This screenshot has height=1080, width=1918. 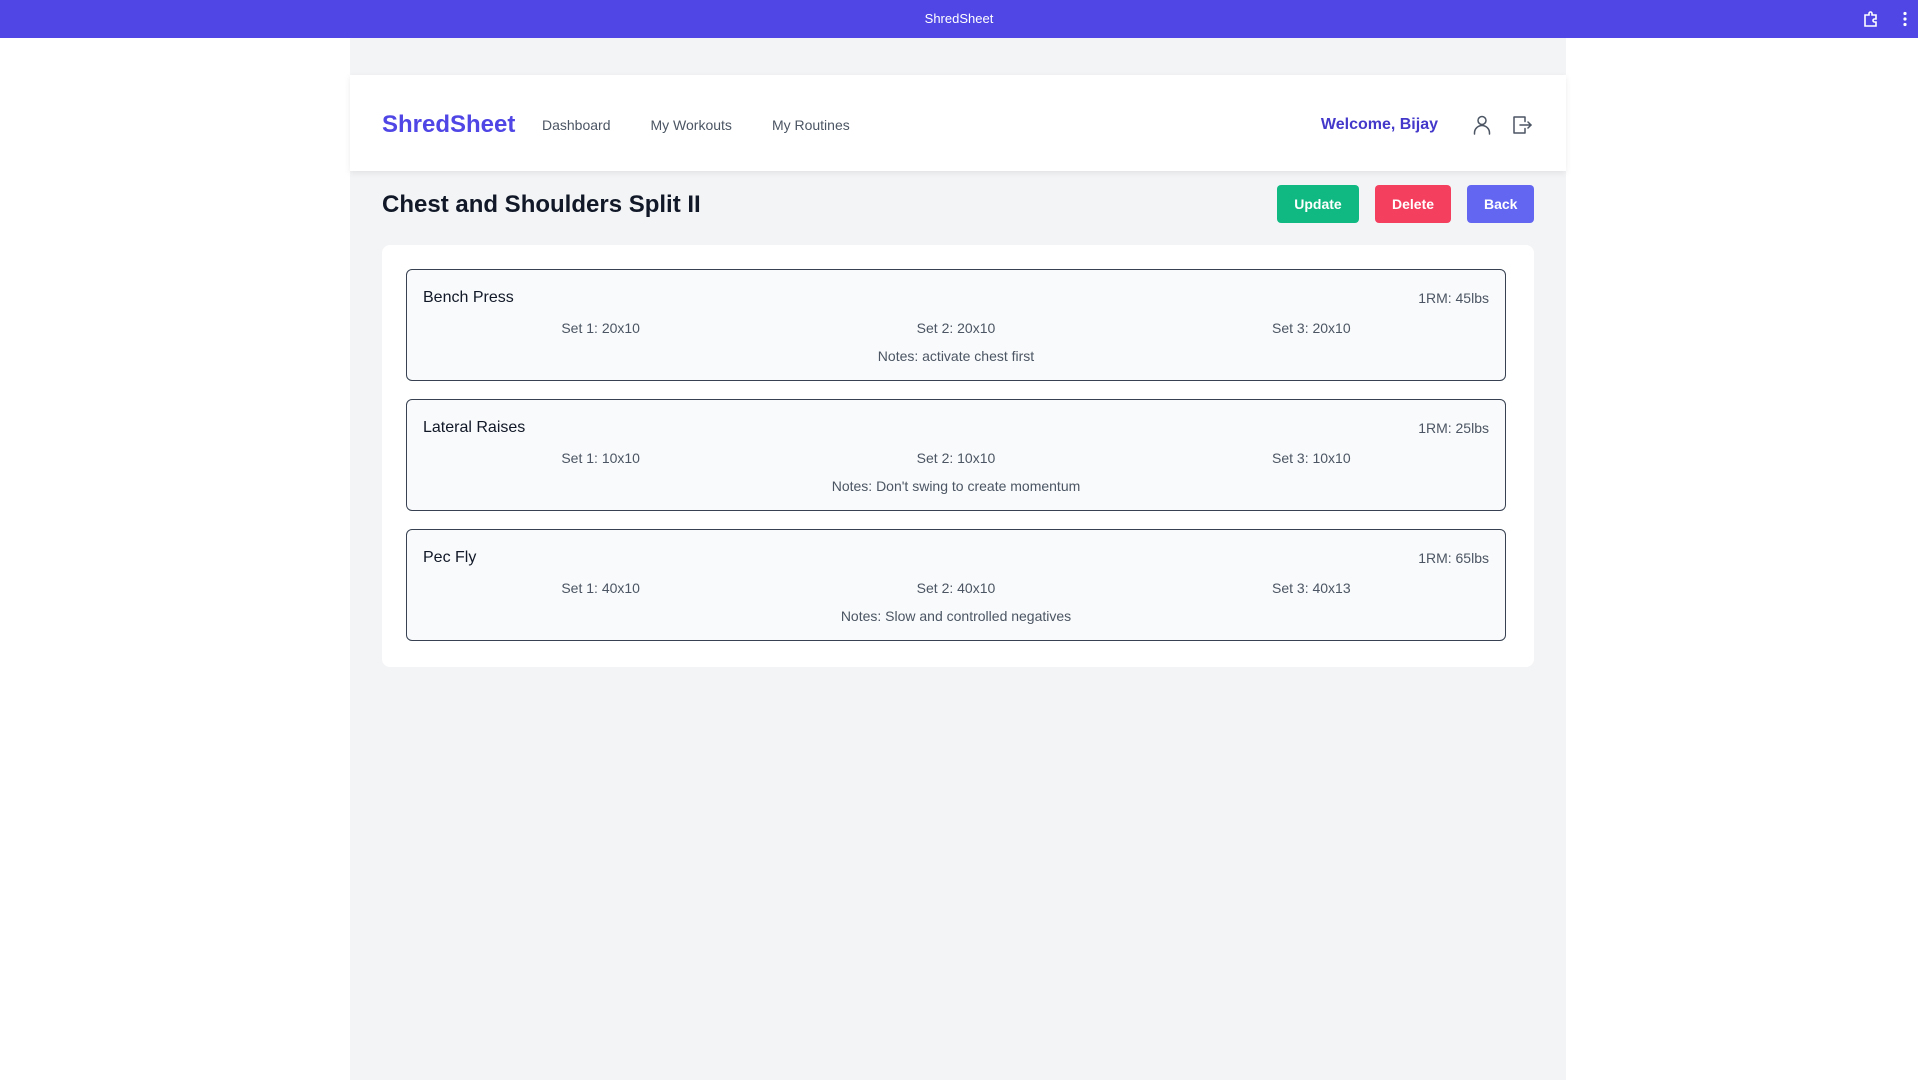 I want to click on exercise-set: Set 2: 40x10, so click(x=956, y=588).